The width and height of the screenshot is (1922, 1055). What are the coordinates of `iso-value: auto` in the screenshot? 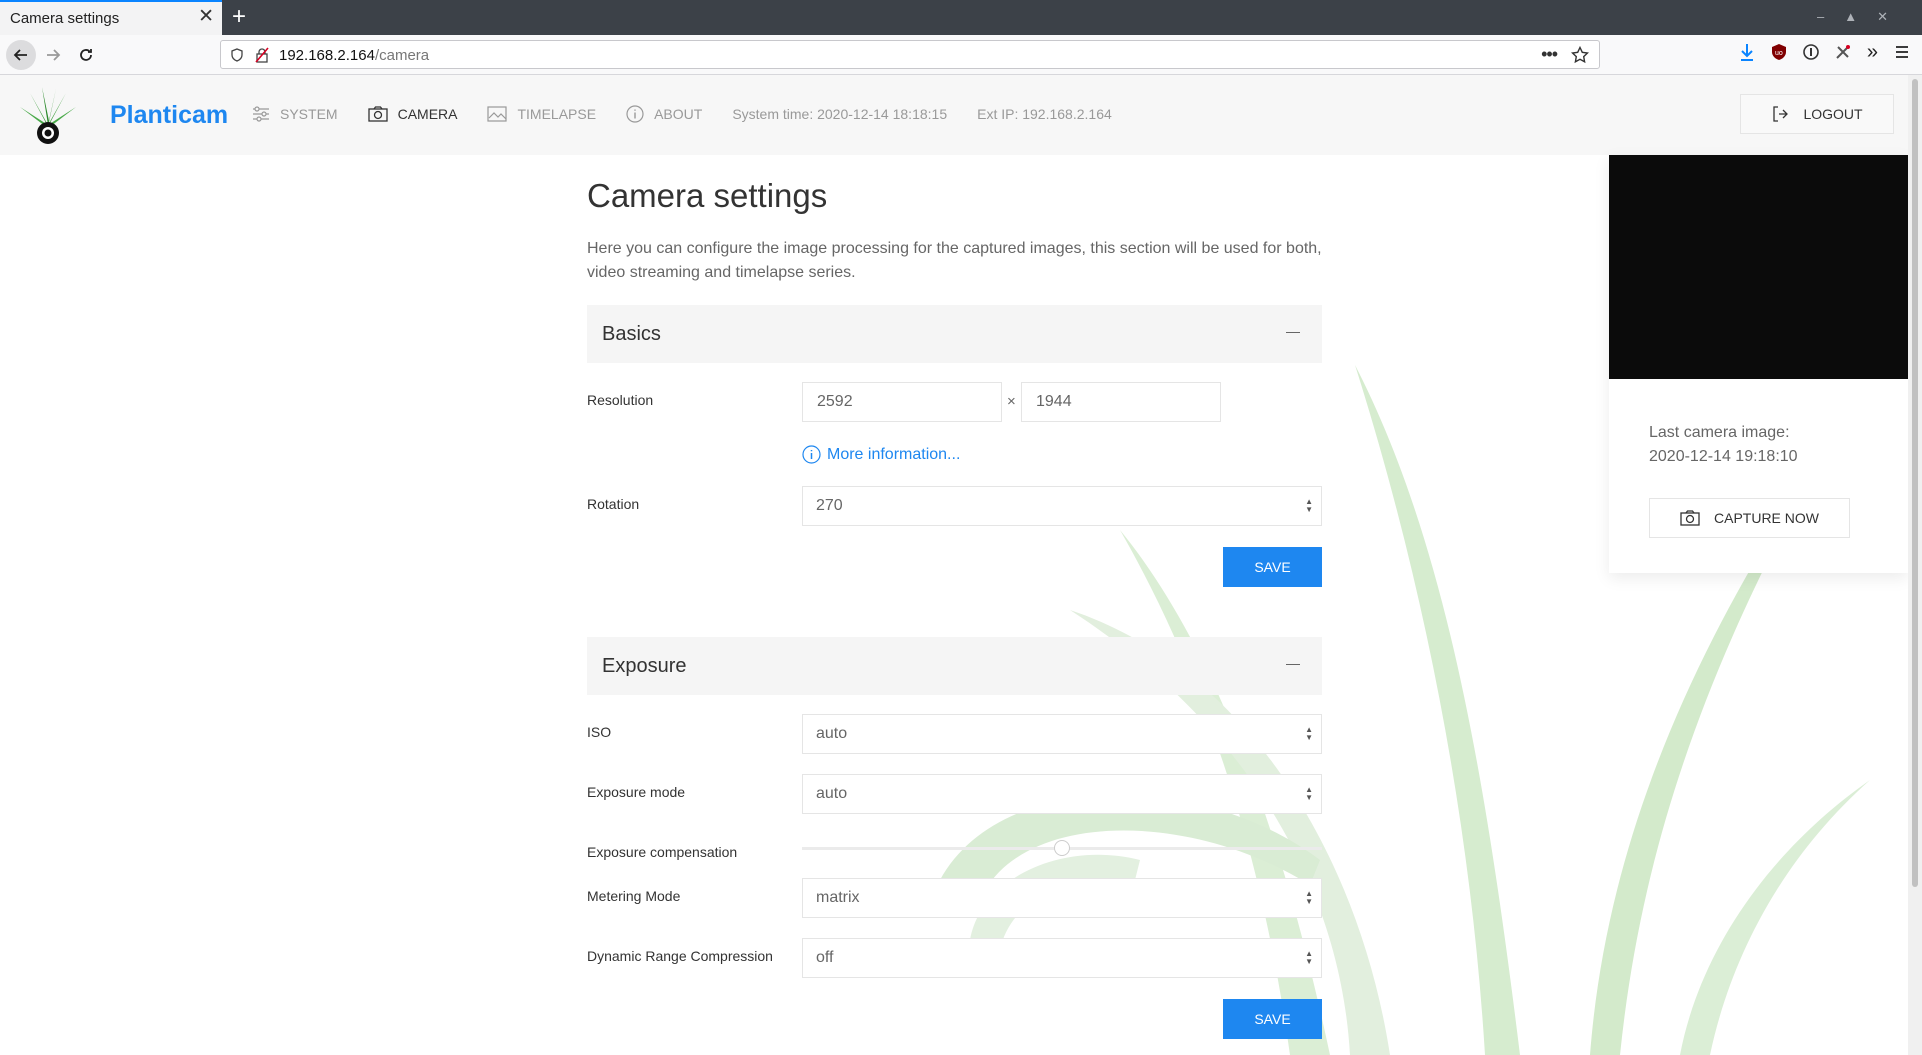 It's located at (832, 733).